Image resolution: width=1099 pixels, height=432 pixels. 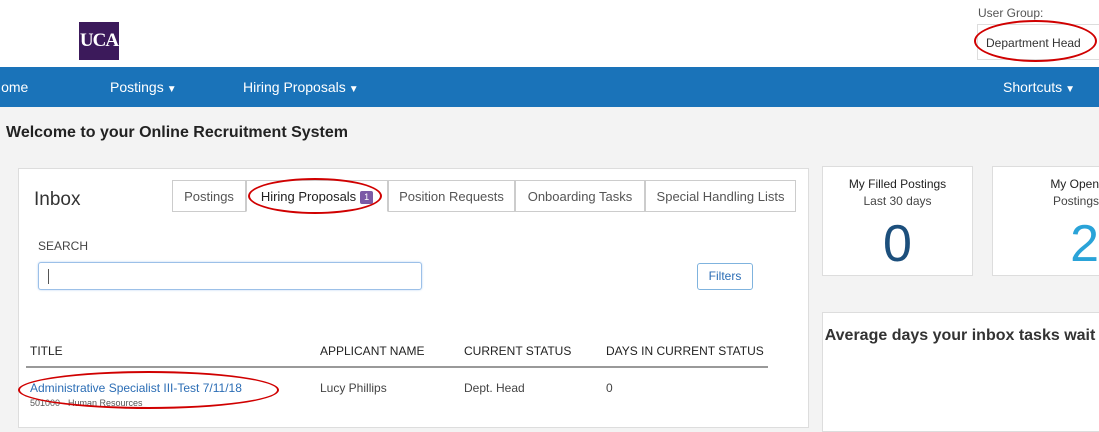 I want to click on filled-postings-subtitle: Last 30 days, so click(x=897, y=201).